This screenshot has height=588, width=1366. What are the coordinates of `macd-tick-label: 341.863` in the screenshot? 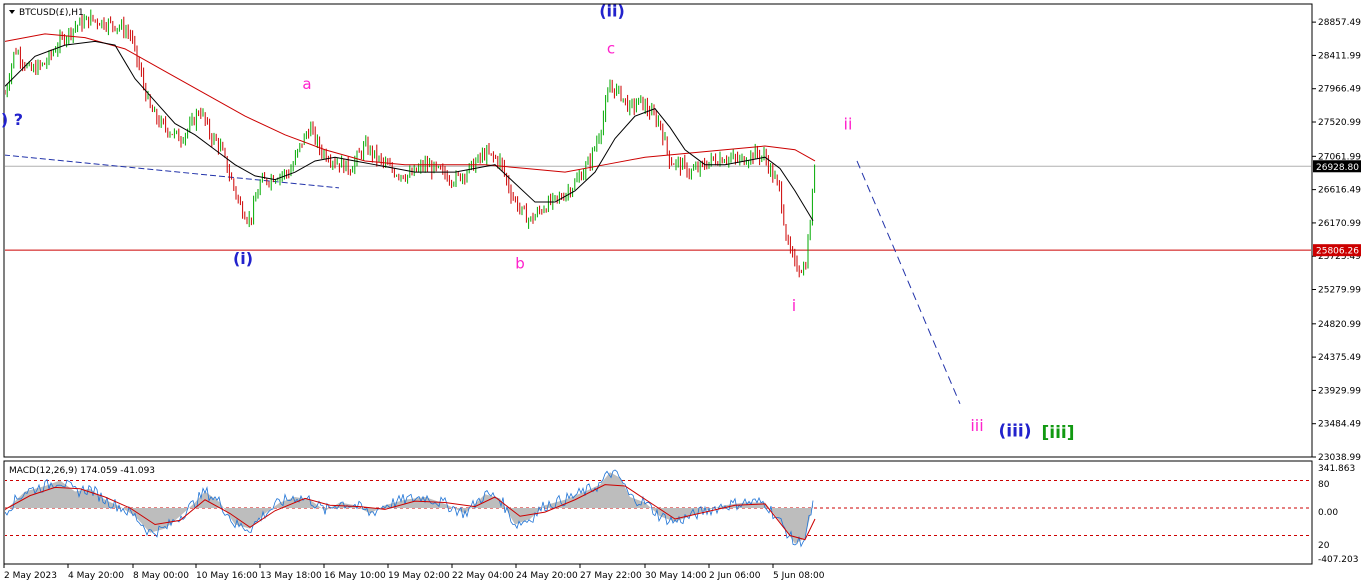 It's located at (1336, 469).